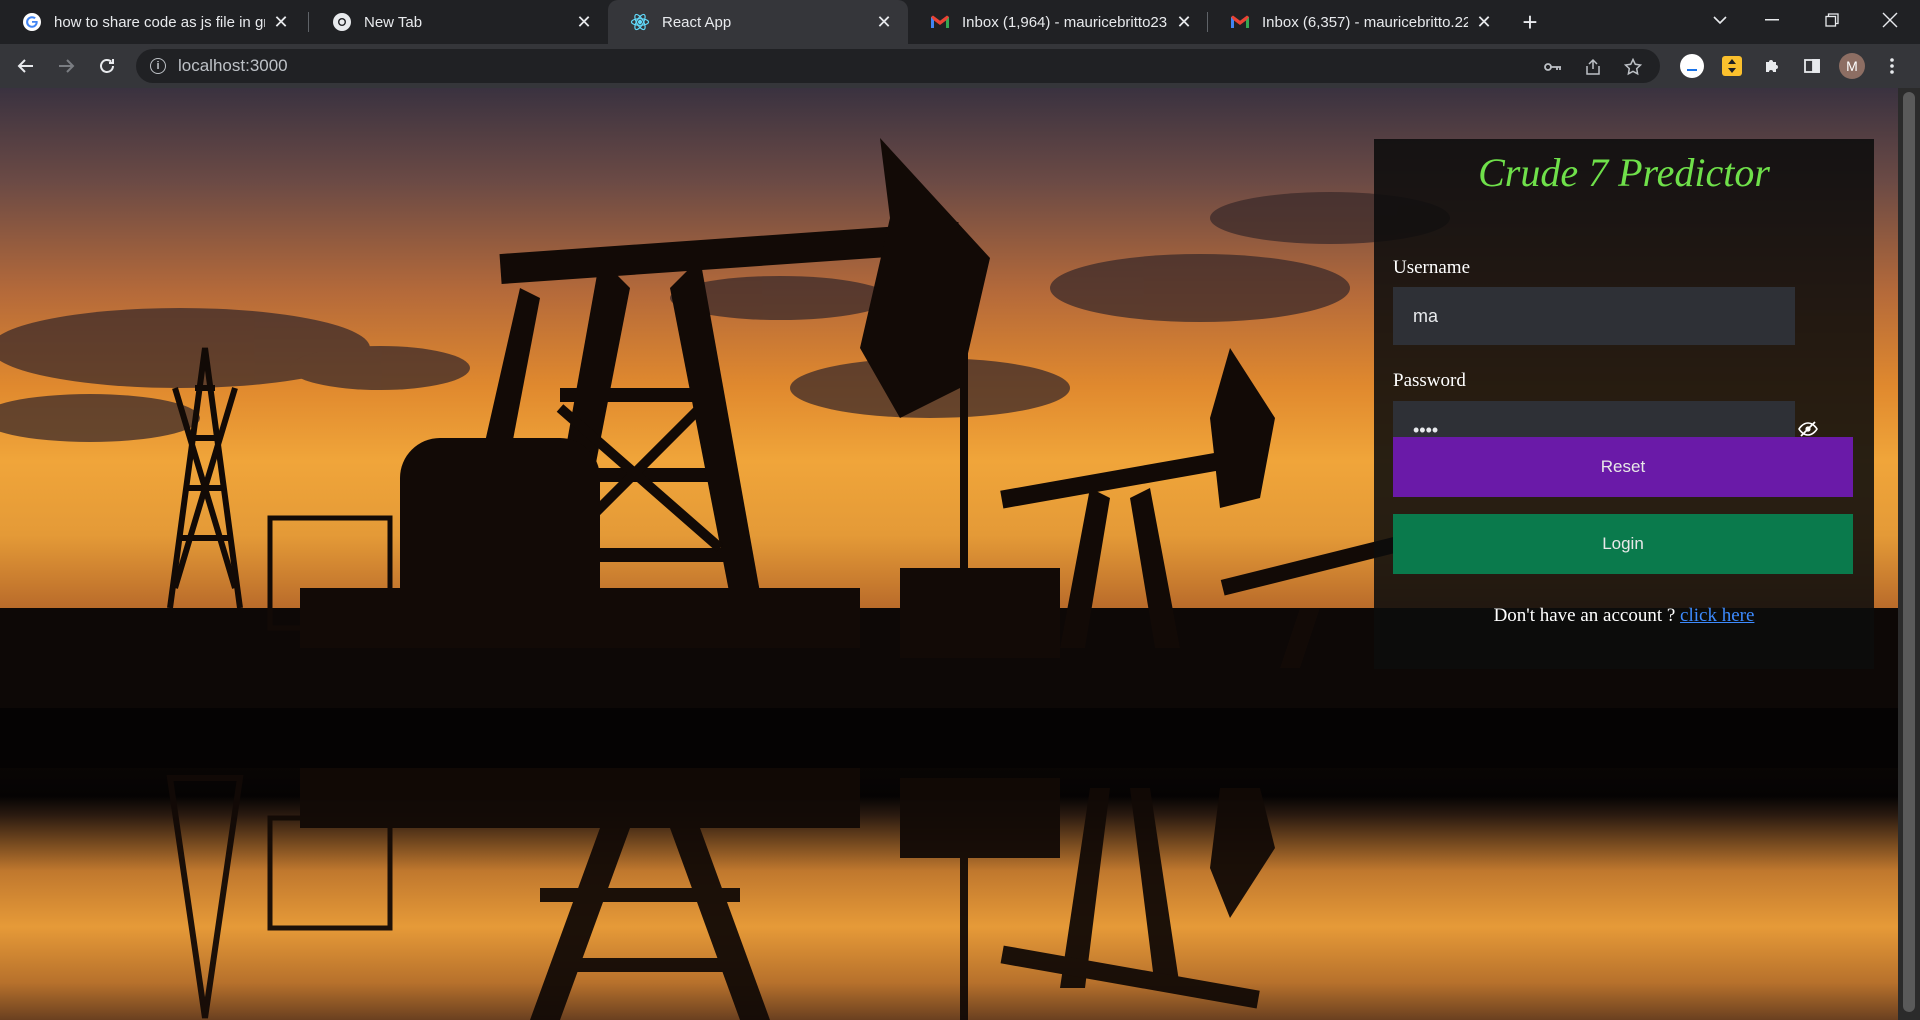 This screenshot has width=1920, height=1020. I want to click on url-text: localhost:3000, so click(233, 65).